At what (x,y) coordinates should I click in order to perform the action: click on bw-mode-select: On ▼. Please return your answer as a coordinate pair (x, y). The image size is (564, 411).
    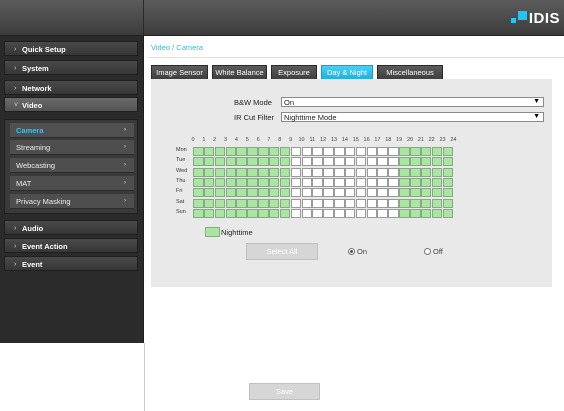
    Looking at the image, I should click on (412, 102).